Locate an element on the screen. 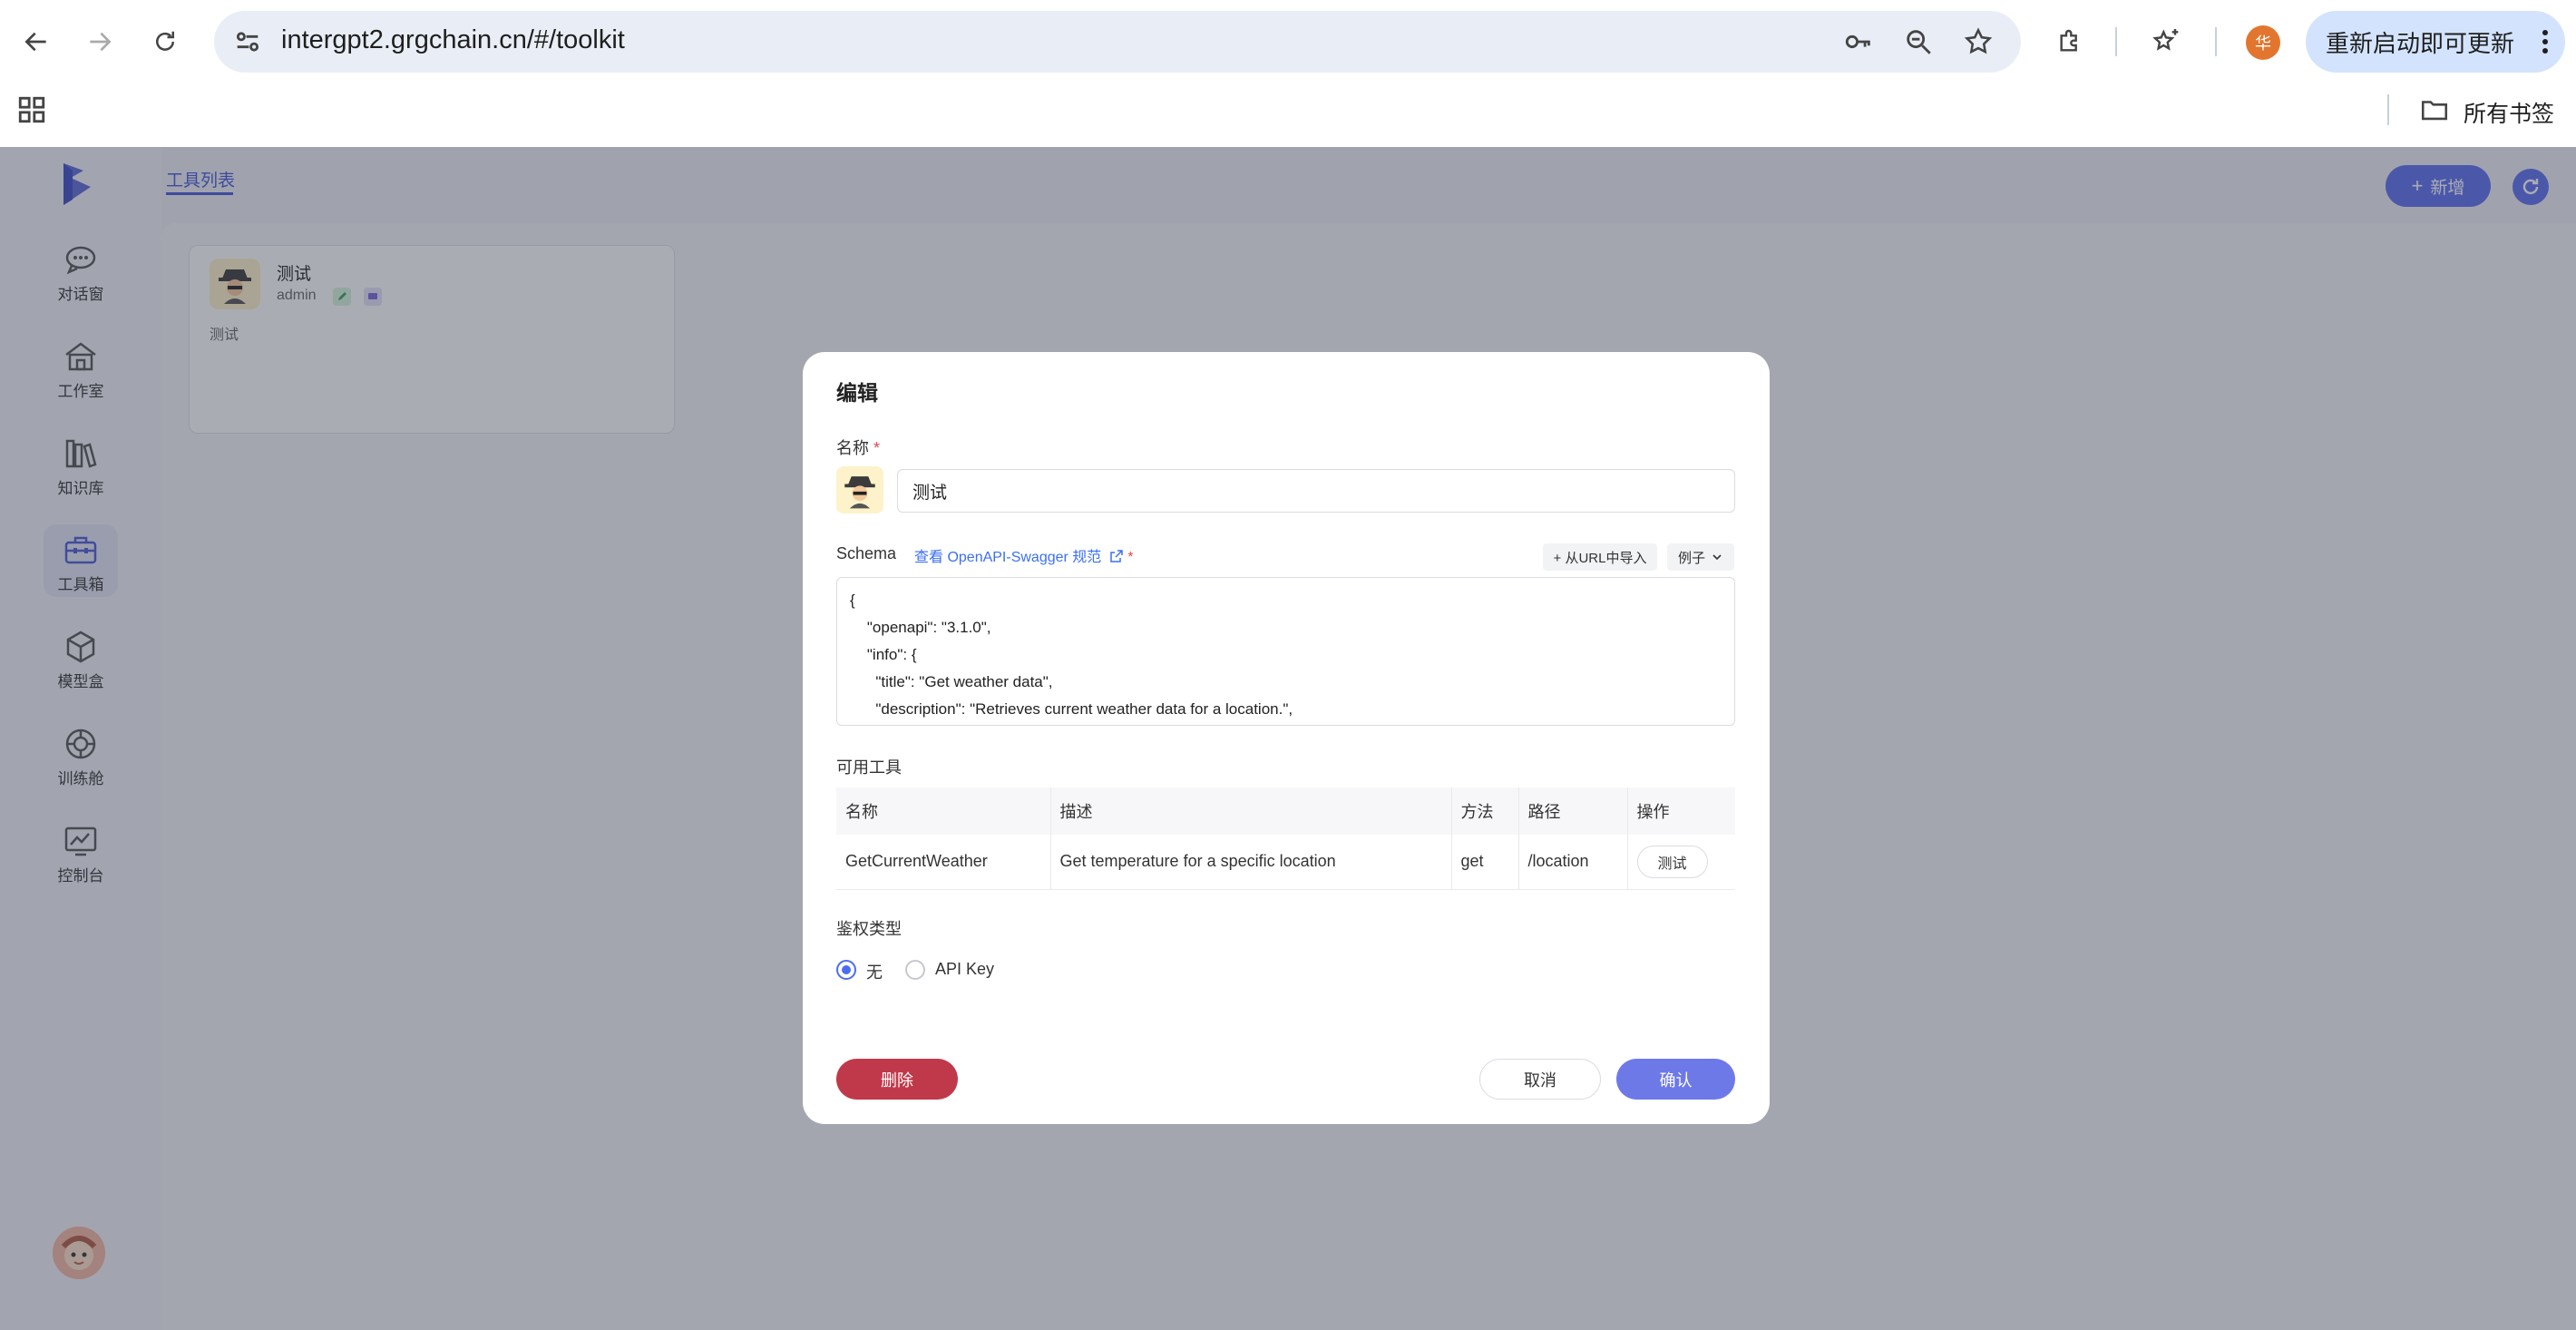 The height and width of the screenshot is (1330, 2576). profile-avatar: 华 is located at coordinates (2263, 42).